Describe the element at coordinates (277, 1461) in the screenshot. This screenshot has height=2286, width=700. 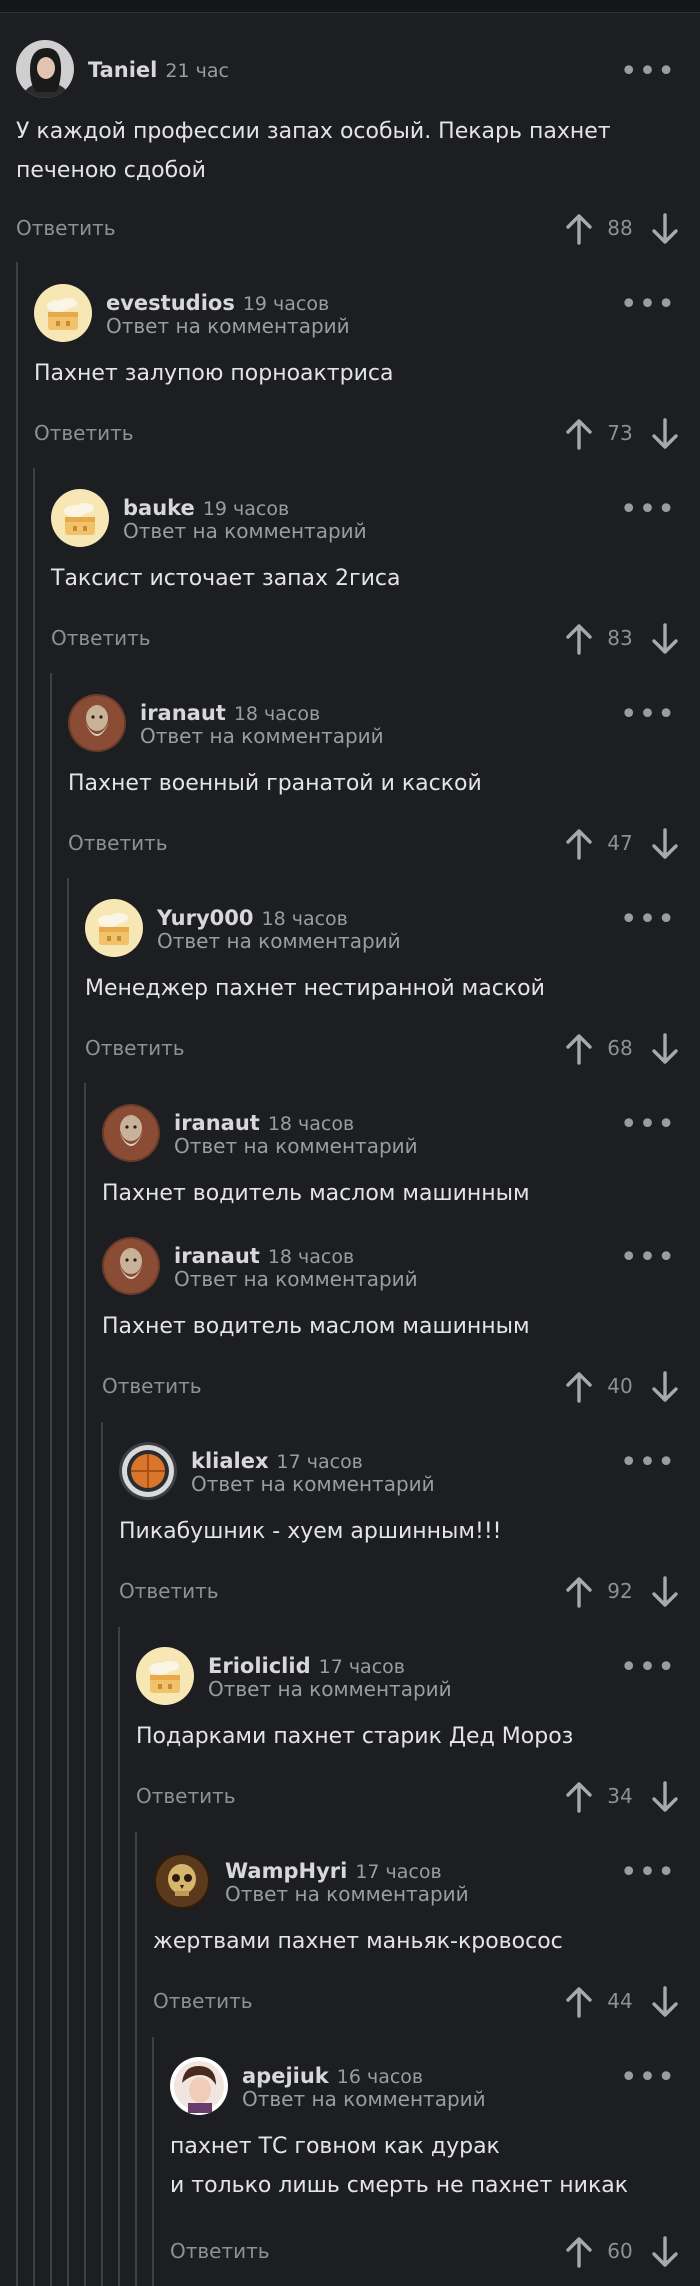
I see `comment-author: klialex 17 часов` at that location.